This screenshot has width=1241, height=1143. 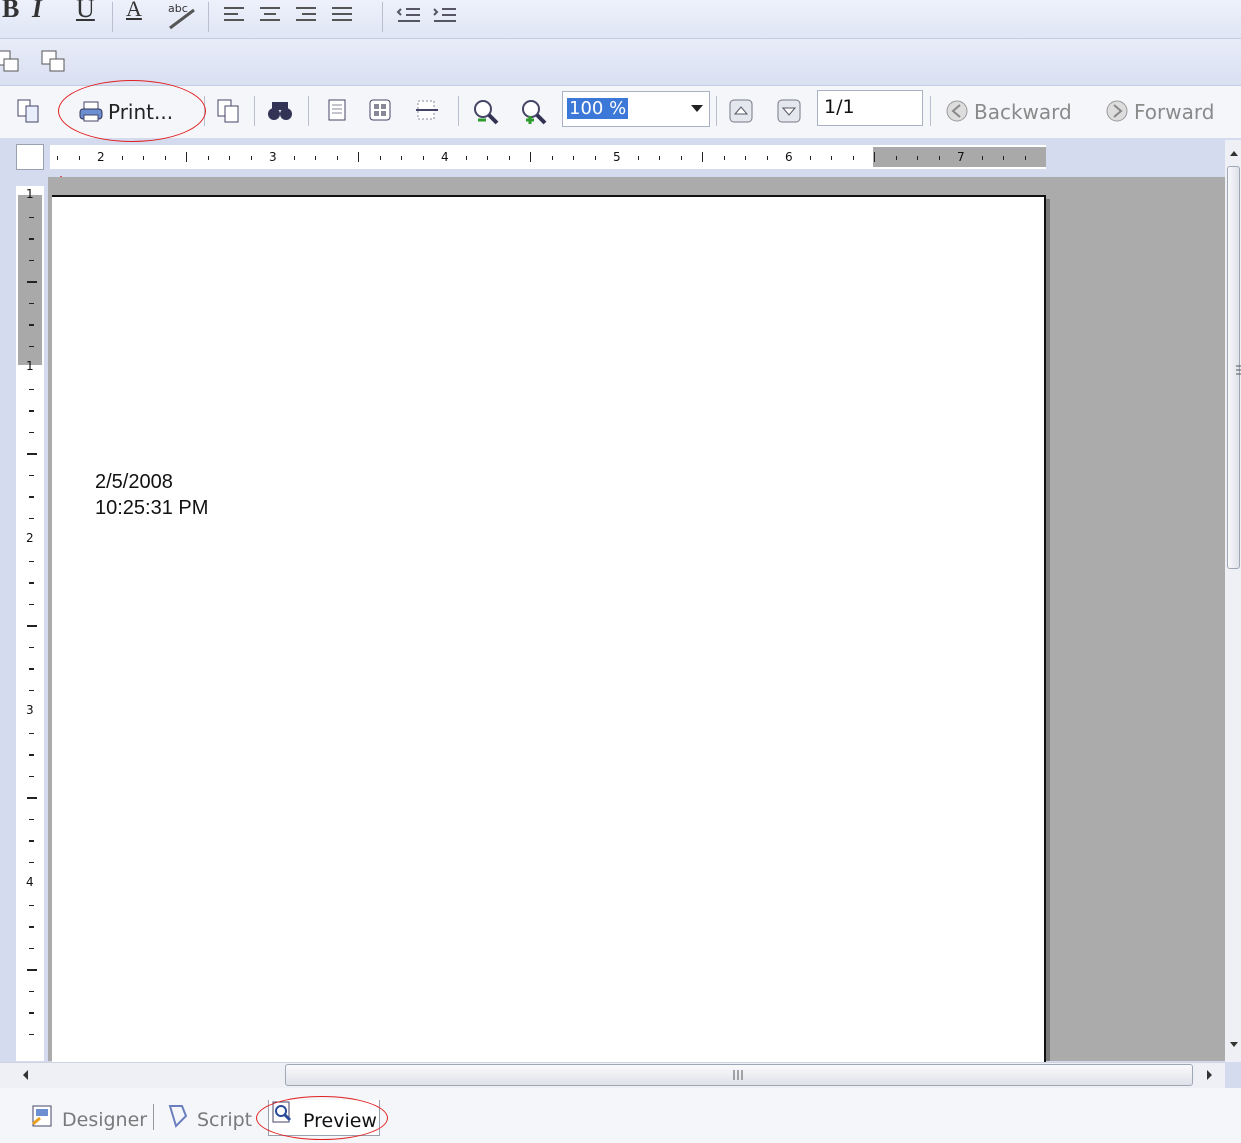 I want to click on ruler-number: 5, so click(x=617, y=157).